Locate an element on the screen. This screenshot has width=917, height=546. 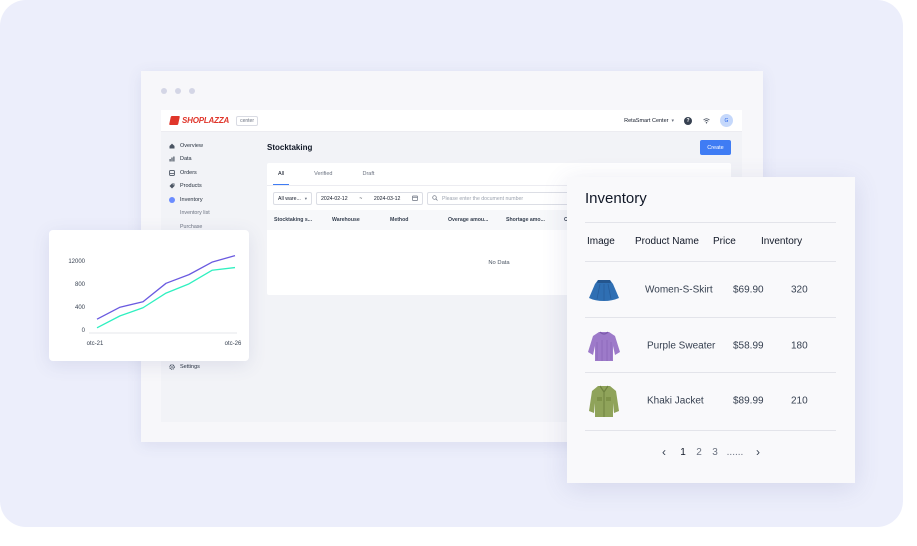
table-row: Women-S-Skirt $69.90 320 is located at coordinates (711, 289).